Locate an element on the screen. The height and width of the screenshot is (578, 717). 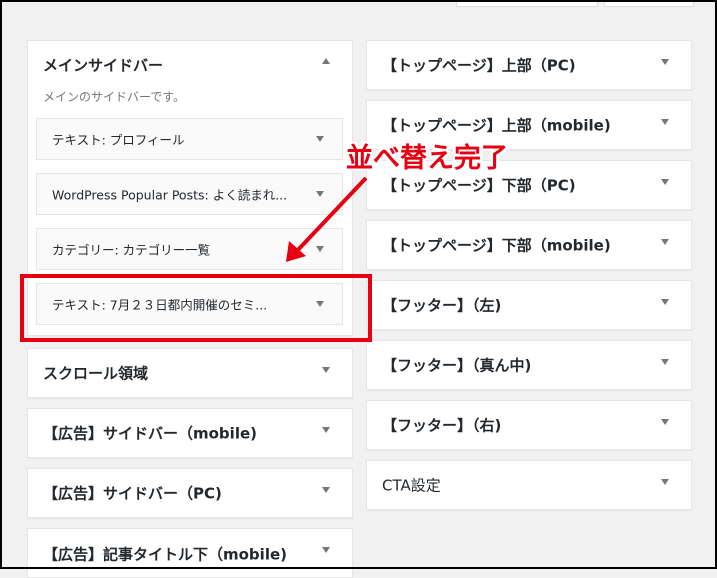
widget-title: テキスト: プロフィール is located at coordinates (118, 140).